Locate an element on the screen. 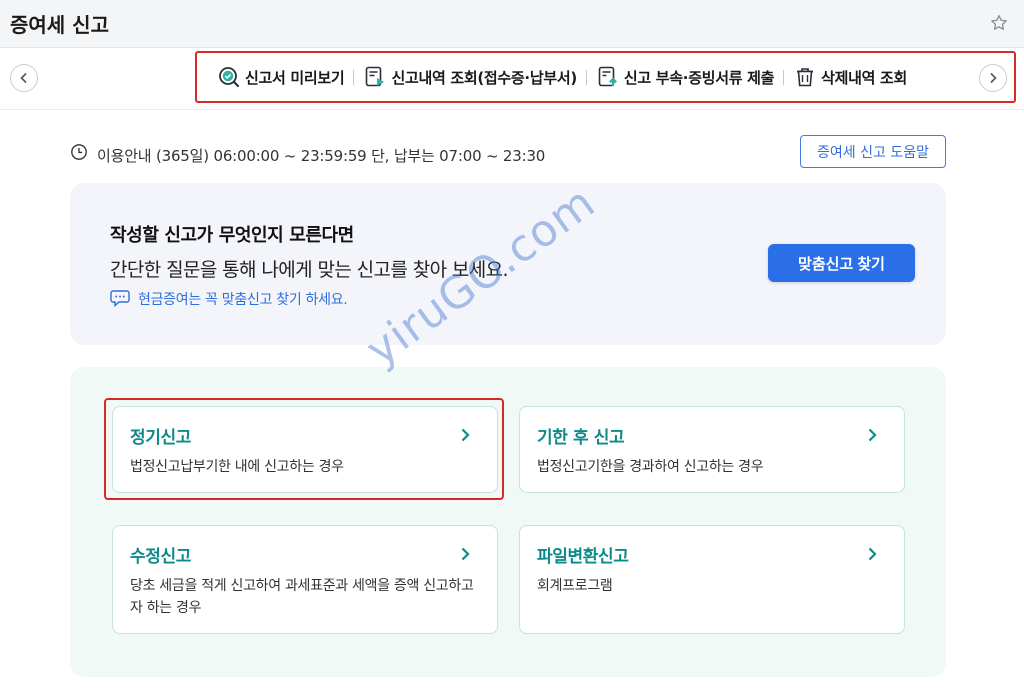  page-header: 증여세 신고 is located at coordinates (512, 24).